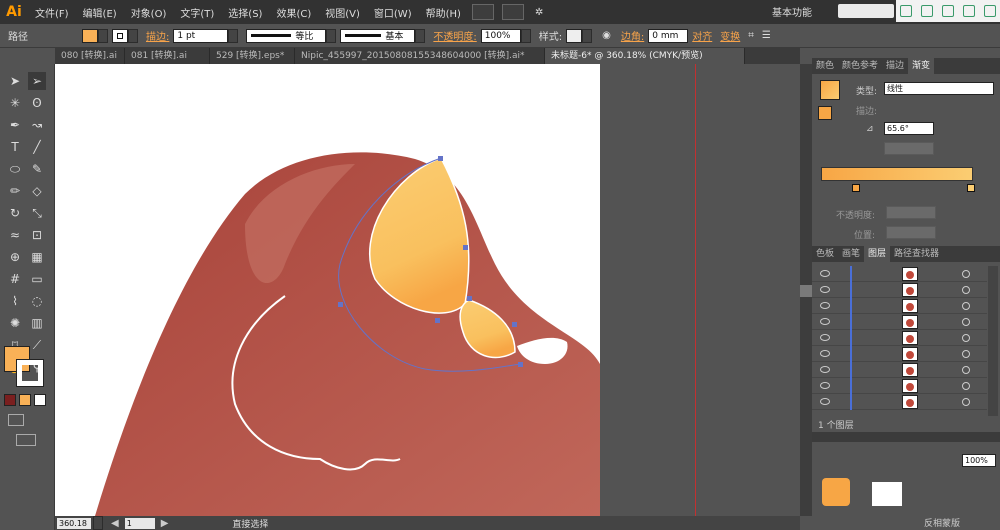  Describe the element at coordinates (52, 12) in the screenshot. I see `menu-file: 文件(F)` at that location.